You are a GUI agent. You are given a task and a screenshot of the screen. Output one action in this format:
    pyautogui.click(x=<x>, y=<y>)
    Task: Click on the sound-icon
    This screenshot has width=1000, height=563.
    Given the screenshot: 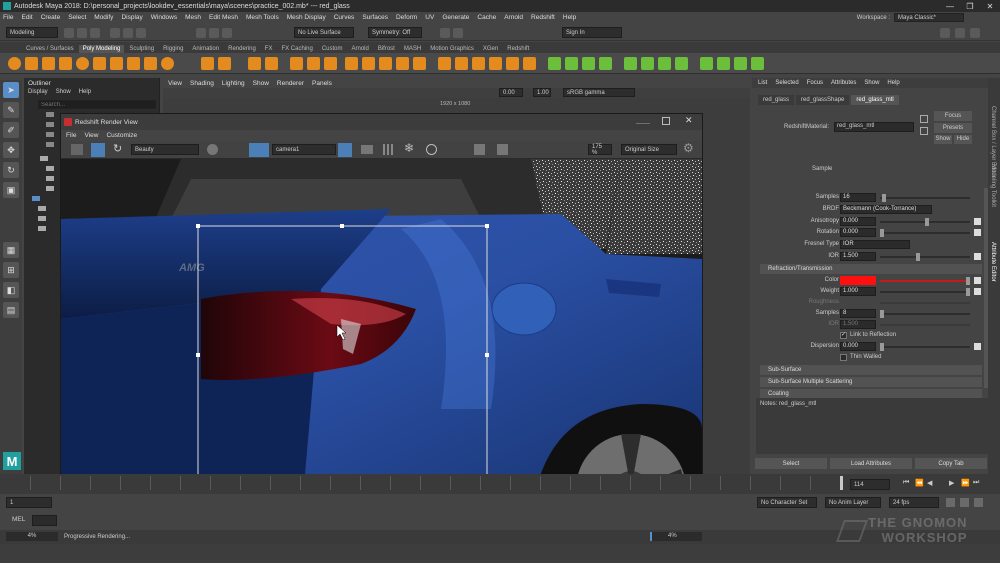 What is the action you would take?
    pyautogui.click(x=978, y=502)
    